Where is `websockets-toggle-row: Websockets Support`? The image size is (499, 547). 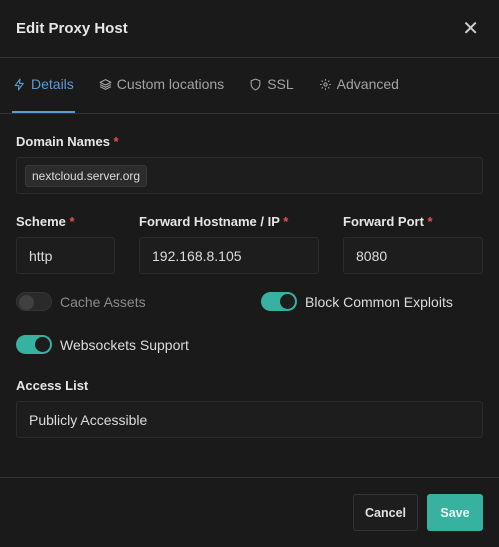 websockets-toggle-row: Websockets Support is located at coordinates (249, 344).